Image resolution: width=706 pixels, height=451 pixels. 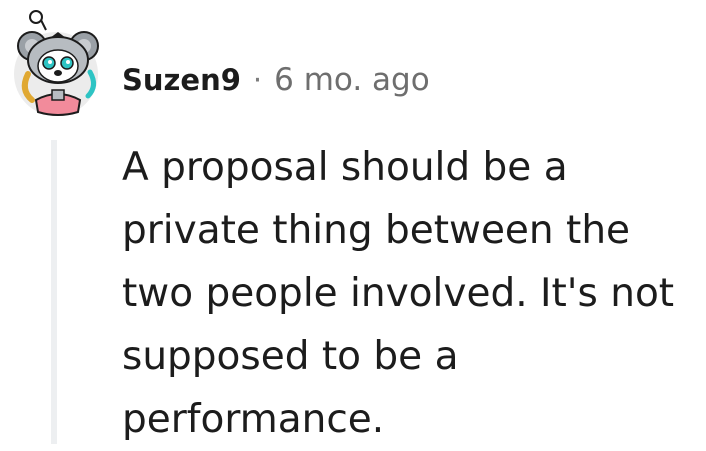 What do you see at coordinates (352, 80) in the screenshot?
I see `comment-timestamp: 6 mo. ago` at bounding box center [352, 80].